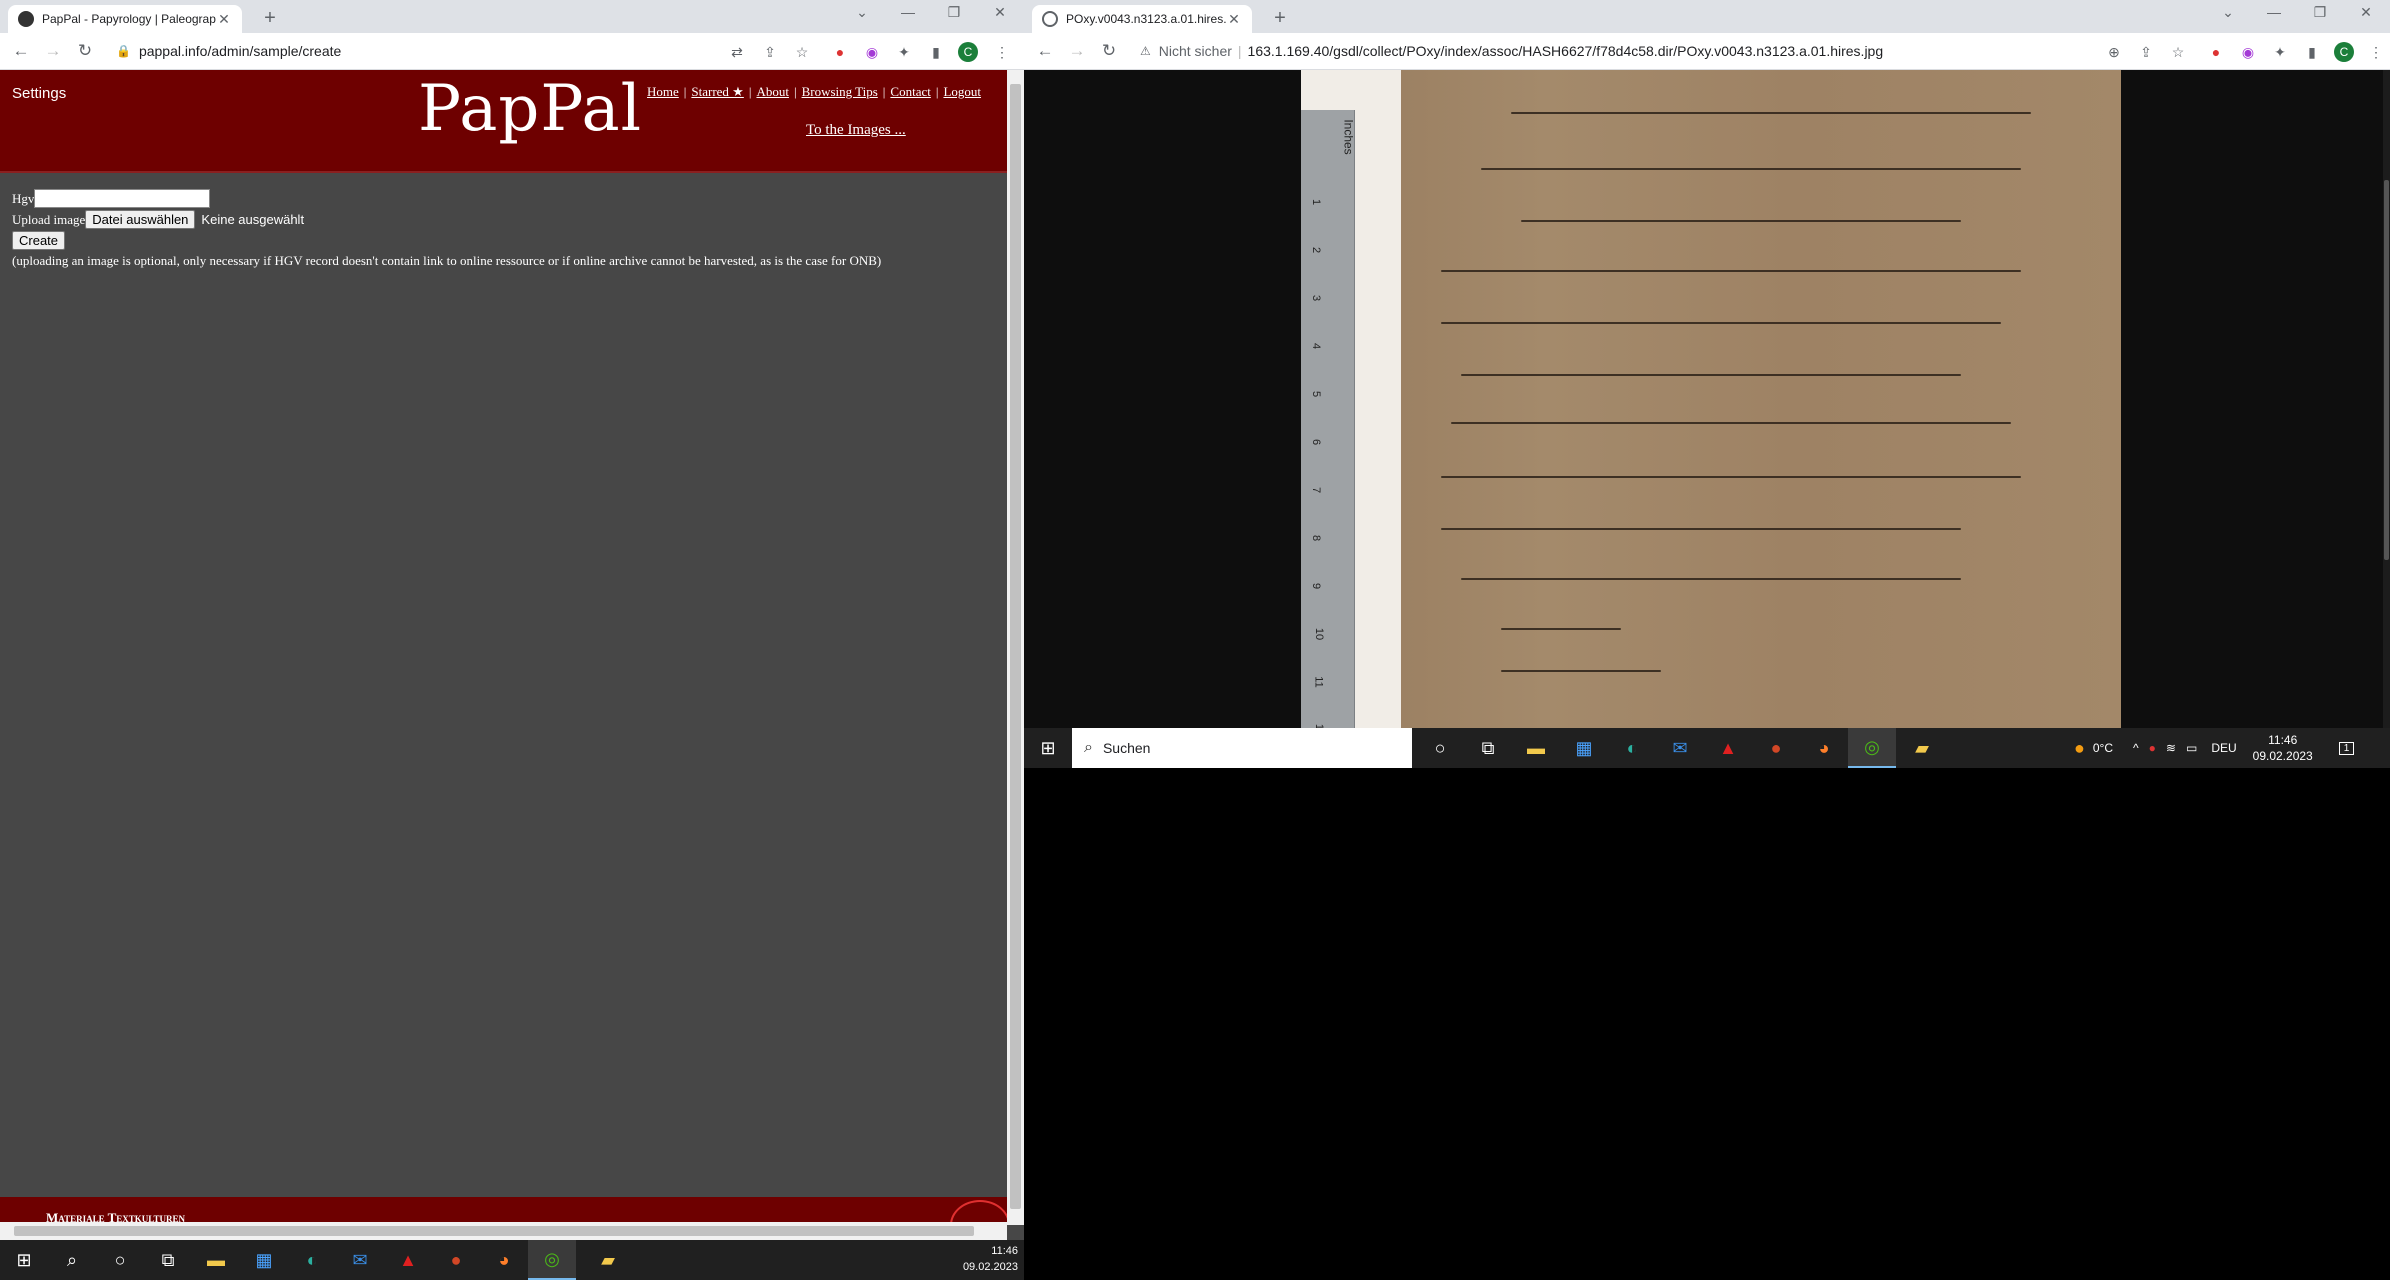 The width and height of the screenshot is (2390, 1280). I want to click on pappal-logo: PapPal, so click(530, 109).